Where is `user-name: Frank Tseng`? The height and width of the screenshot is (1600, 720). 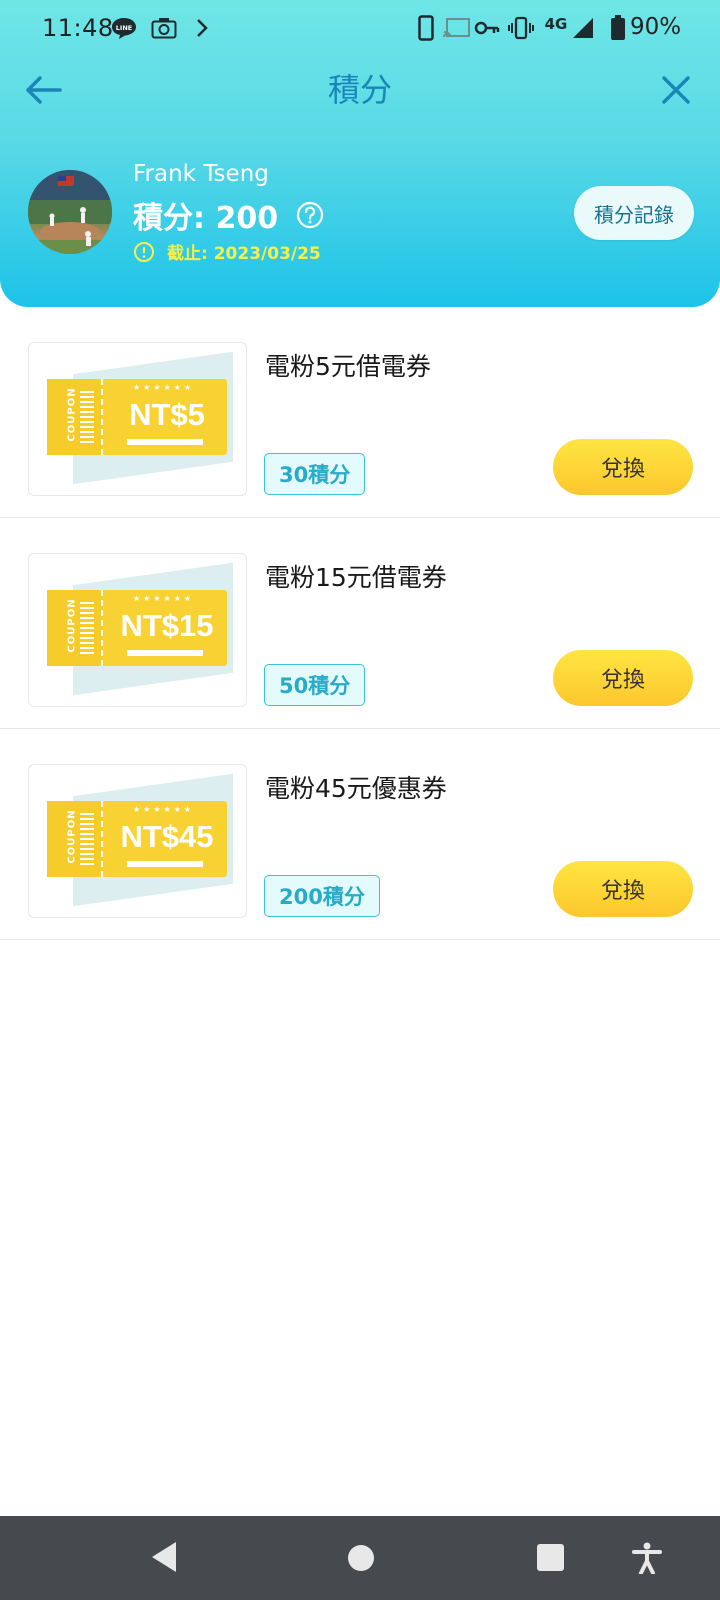
user-name: Frank Tseng is located at coordinates (201, 174).